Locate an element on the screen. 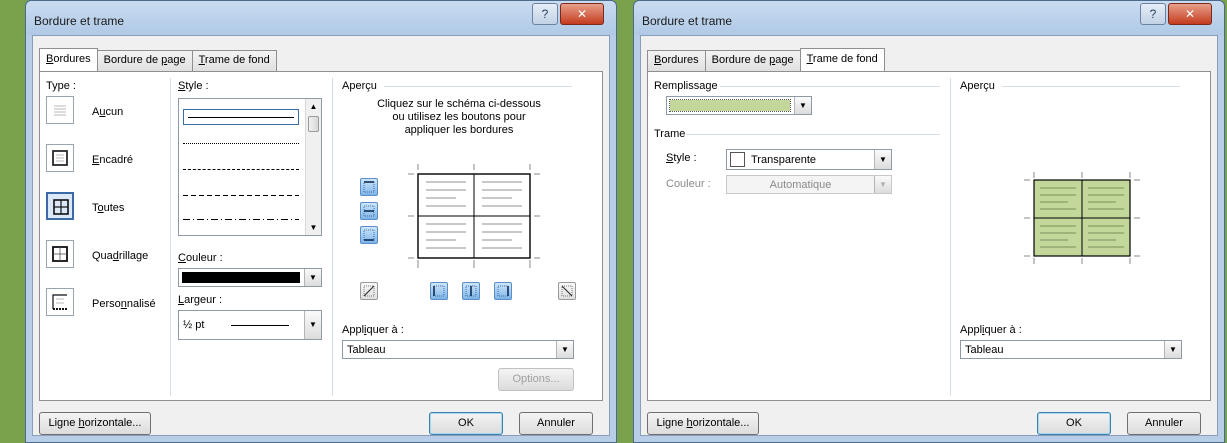 Image resolution: width=1227 pixels, height=443 pixels. border-inside-vertical-button is located at coordinates (471, 291).